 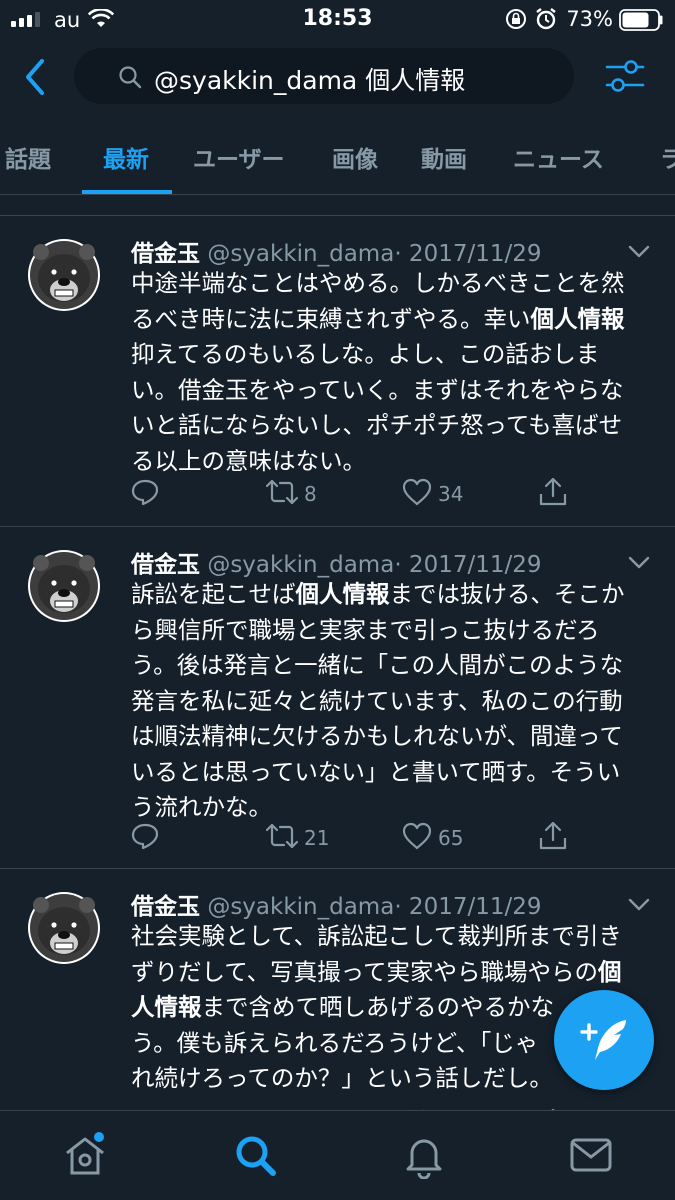 I want to click on search-filter-settings-icon, so click(x=625, y=76).